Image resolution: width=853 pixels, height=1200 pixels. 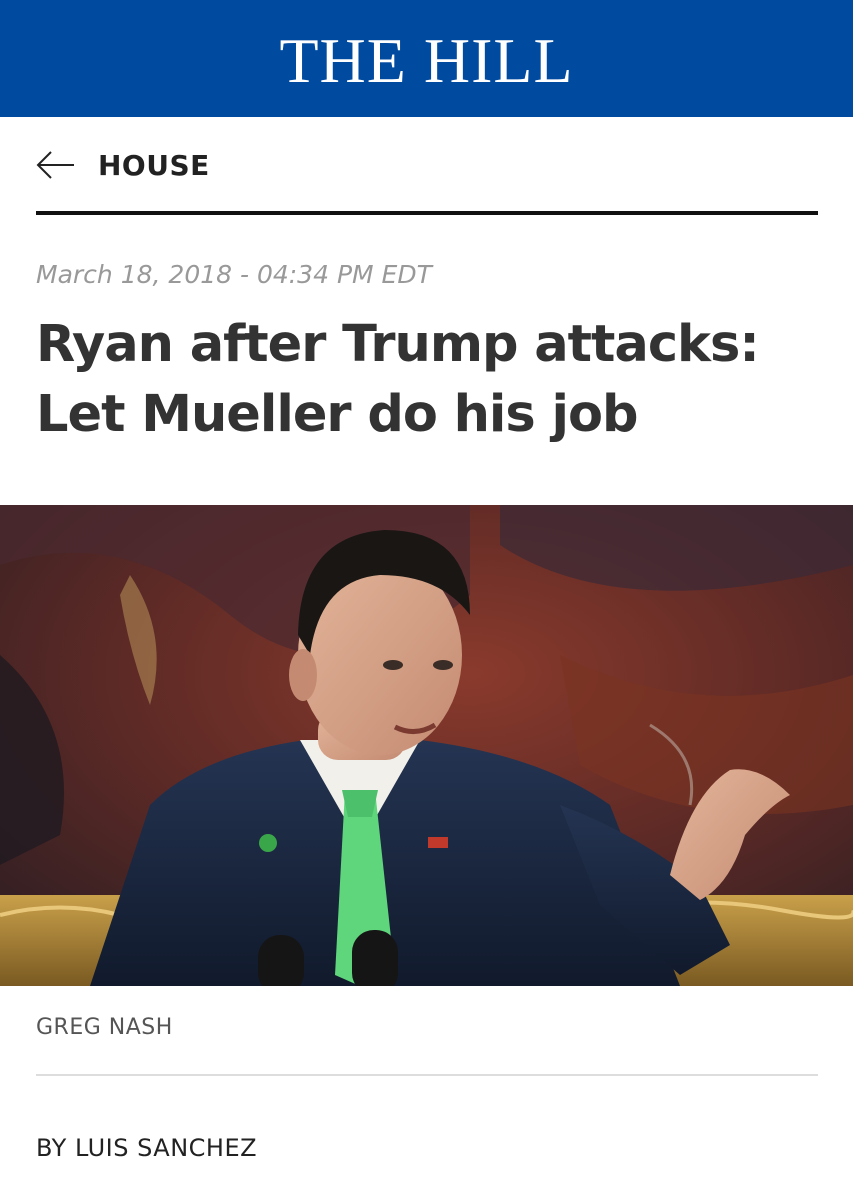 I want to click on arrow-left-icon, so click(x=56, y=165).